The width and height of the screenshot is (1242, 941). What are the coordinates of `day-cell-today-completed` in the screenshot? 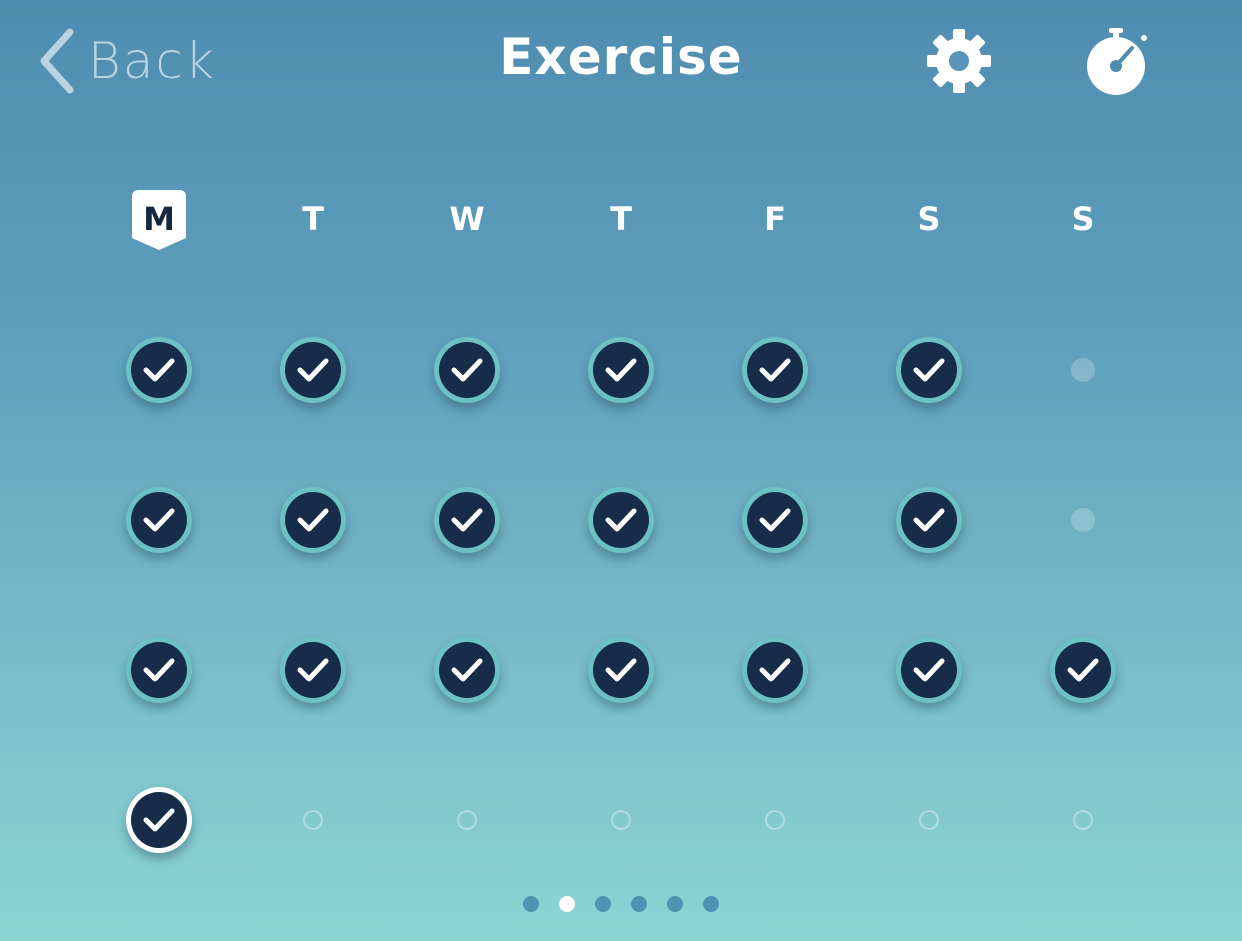 It's located at (159, 820).